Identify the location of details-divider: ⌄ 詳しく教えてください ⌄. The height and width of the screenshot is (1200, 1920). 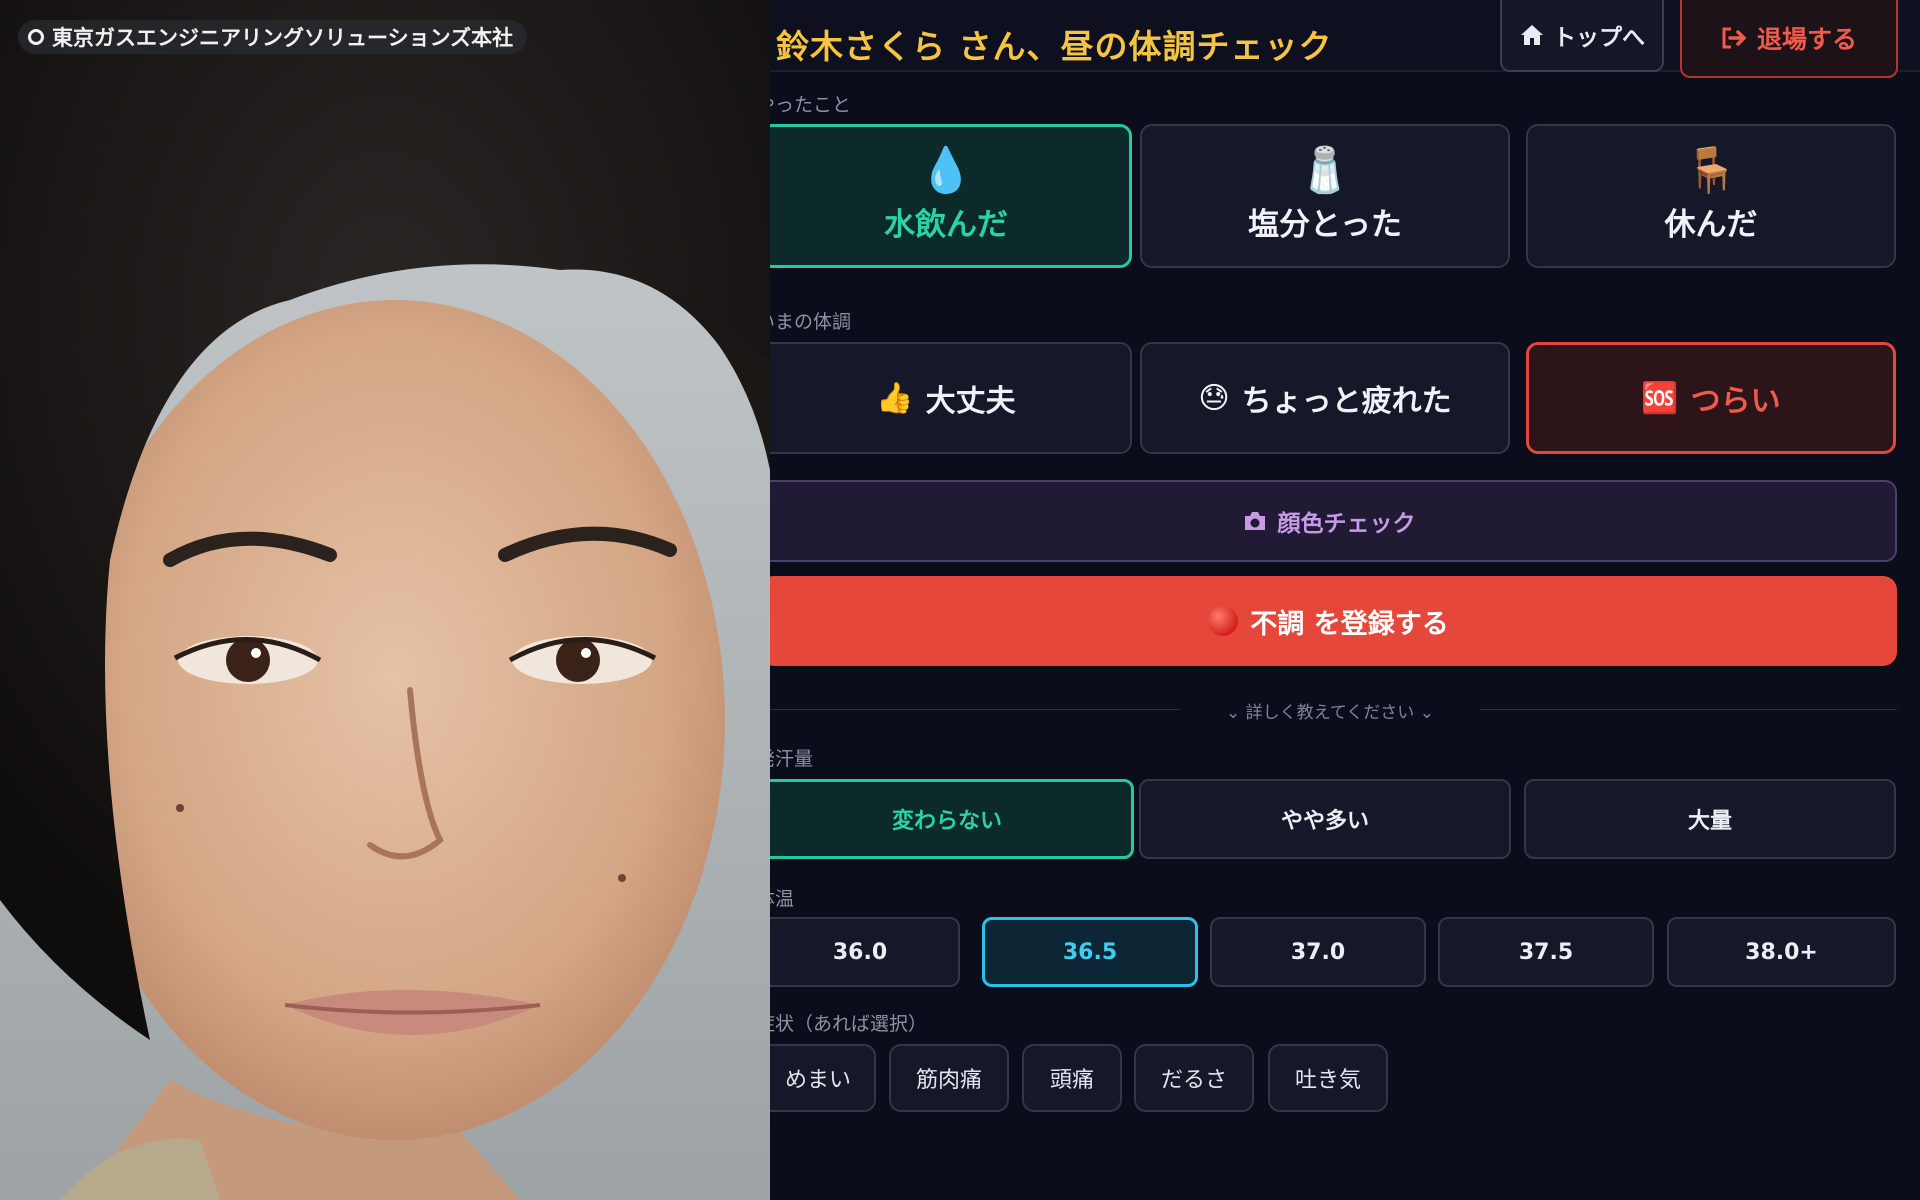
(1333, 710).